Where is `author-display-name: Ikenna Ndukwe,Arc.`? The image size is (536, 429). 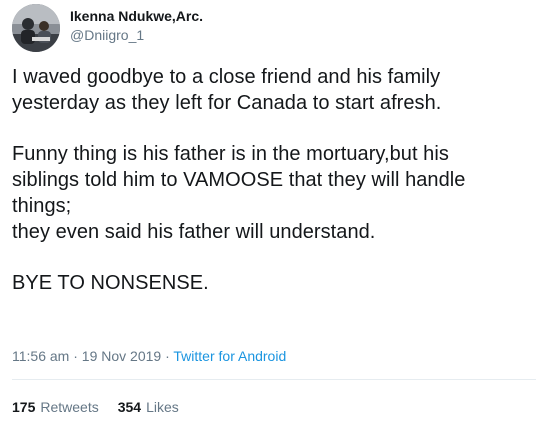 author-display-name: Ikenna Ndukwe,Arc. is located at coordinates (136, 16).